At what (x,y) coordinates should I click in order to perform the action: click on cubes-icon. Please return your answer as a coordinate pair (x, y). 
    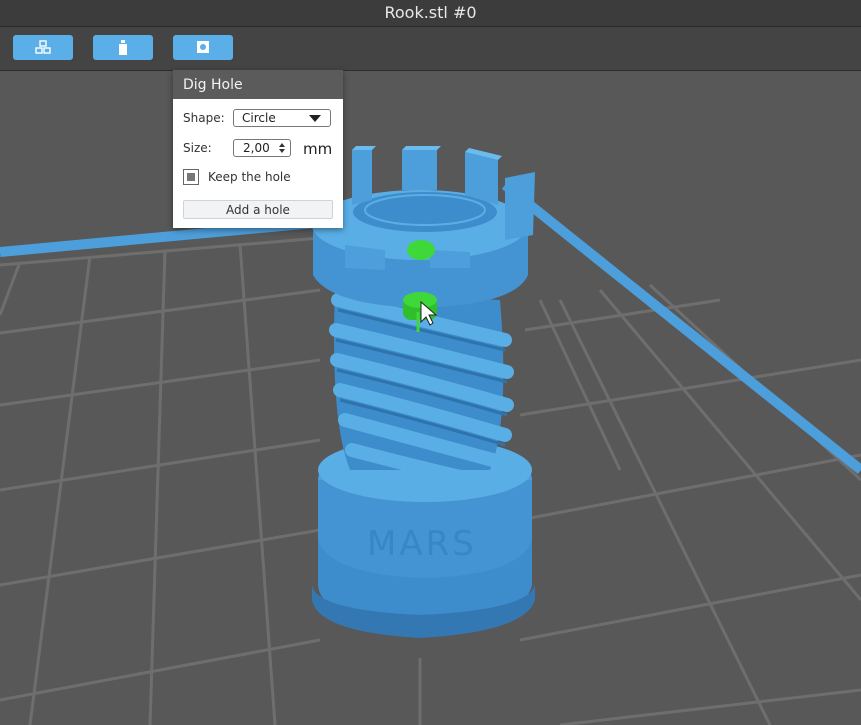
    Looking at the image, I should click on (43, 46).